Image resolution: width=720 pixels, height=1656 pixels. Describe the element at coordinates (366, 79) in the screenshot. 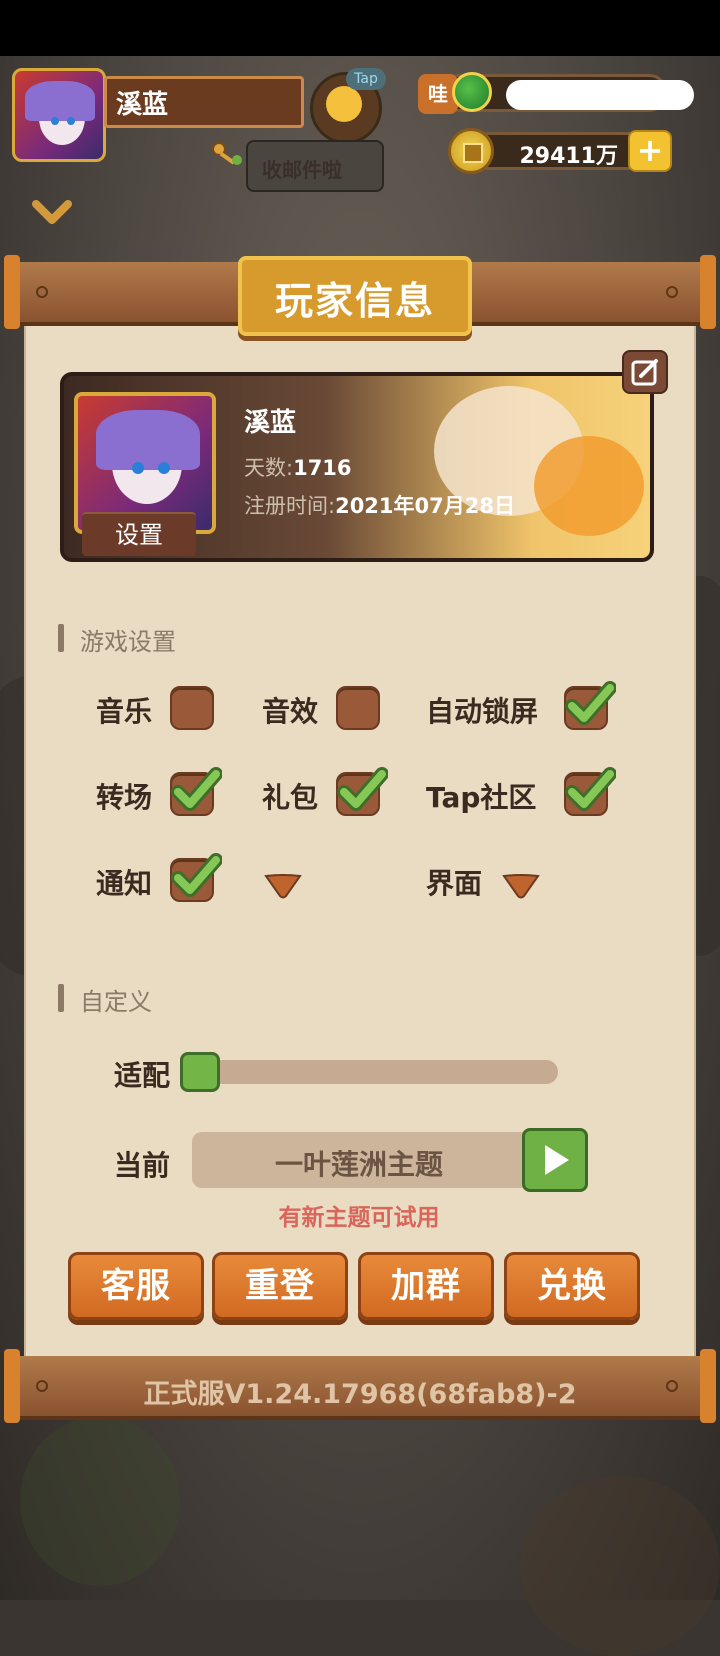

I see `tap-badge: Tap` at that location.